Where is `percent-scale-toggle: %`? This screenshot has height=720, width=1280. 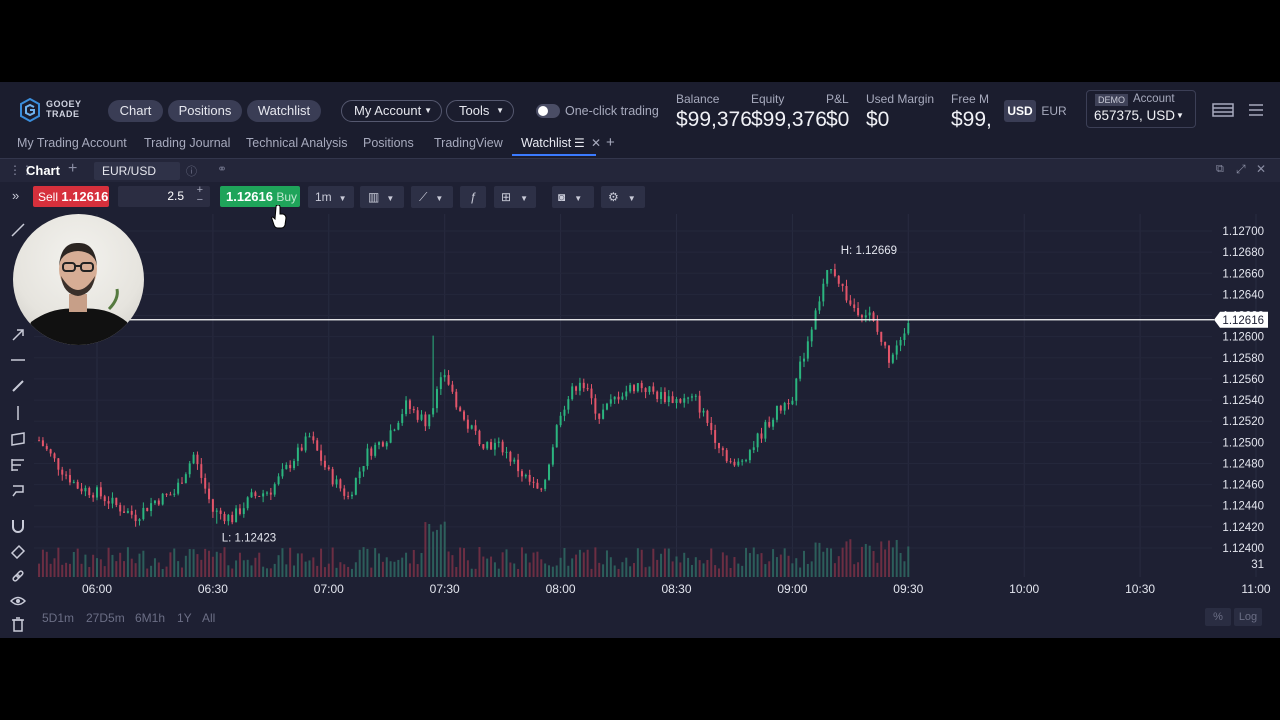 percent-scale-toggle: % is located at coordinates (1218, 617).